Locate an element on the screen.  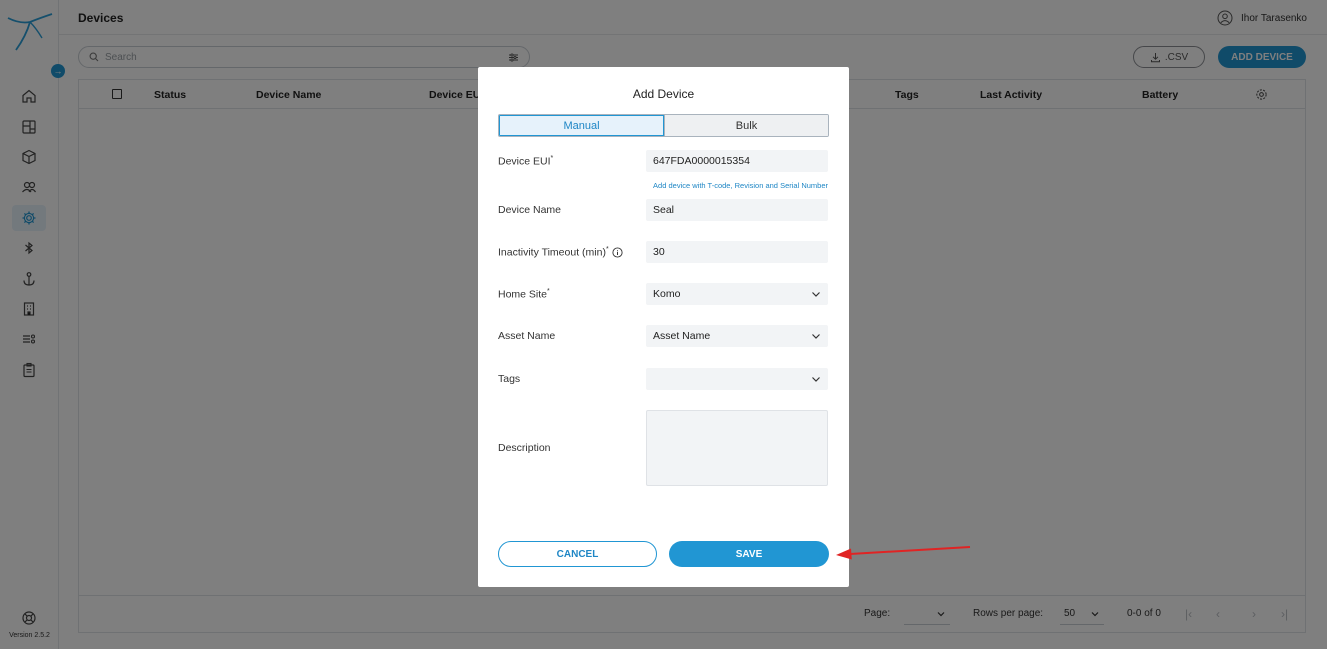
tags-select is located at coordinates (737, 379).